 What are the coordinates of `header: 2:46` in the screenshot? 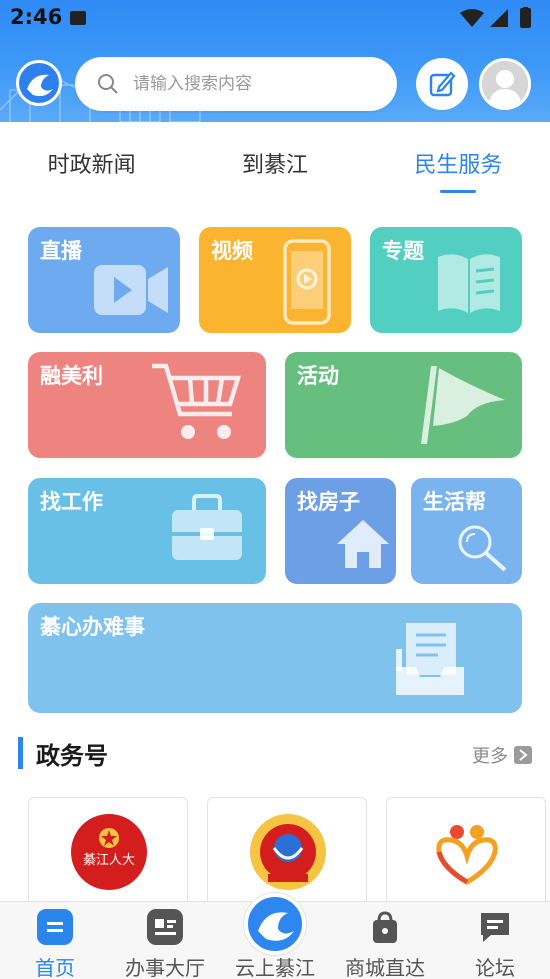 It's located at (275, 61).